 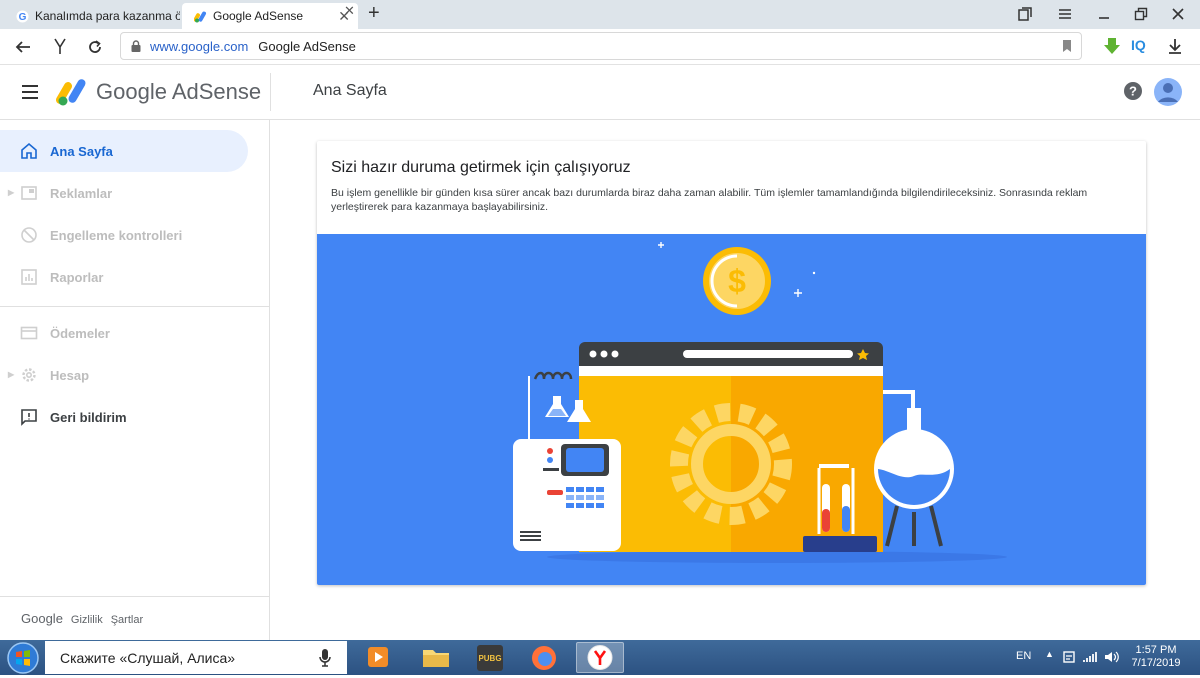 What do you see at coordinates (30, 92) in the screenshot?
I see `hamburger-menu-icon` at bounding box center [30, 92].